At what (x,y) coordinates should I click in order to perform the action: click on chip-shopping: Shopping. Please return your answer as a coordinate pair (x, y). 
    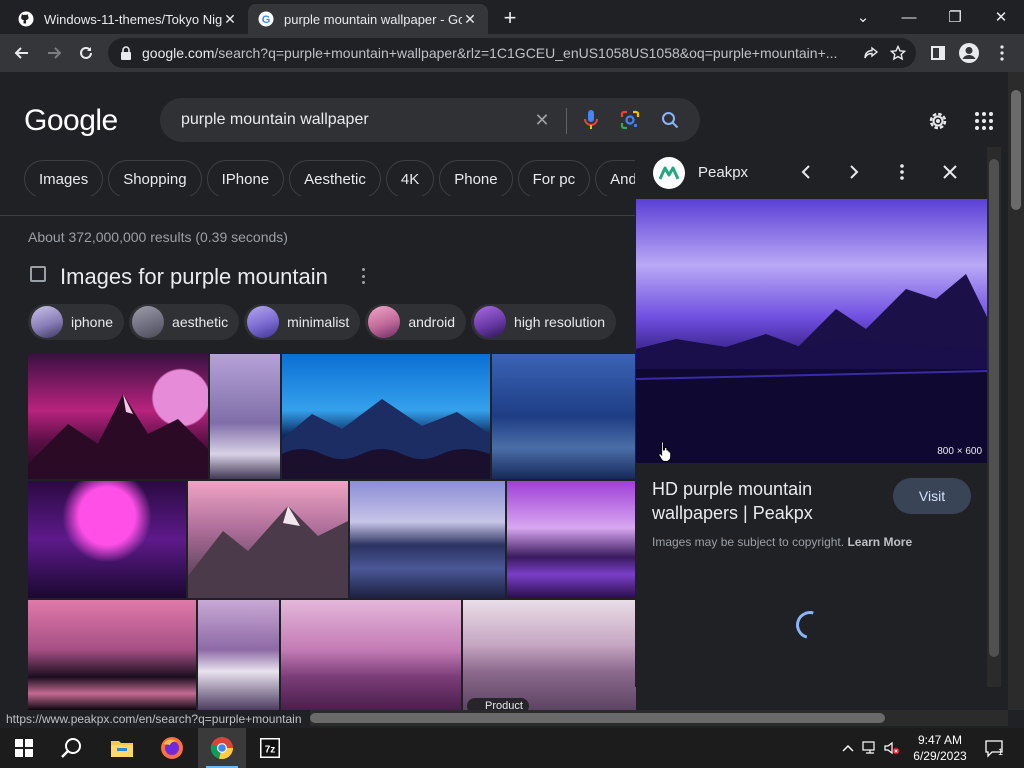
    Looking at the image, I should click on (155, 178).